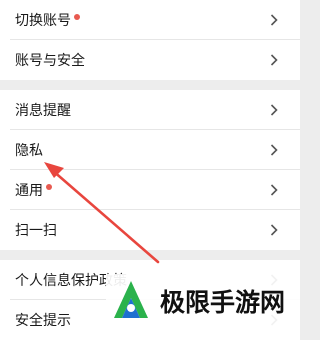  Describe the element at coordinates (150, 110) in the screenshot. I see `settings-item-notifications: 消息提醒` at that location.